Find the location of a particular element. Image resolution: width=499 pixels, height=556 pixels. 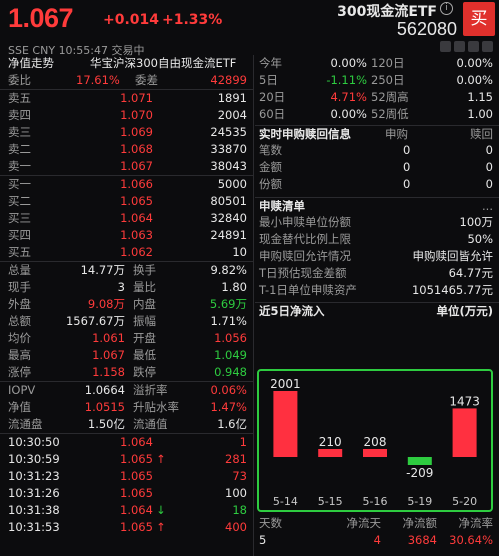

stat-value: 1.049 is located at coordinates (230, 355).